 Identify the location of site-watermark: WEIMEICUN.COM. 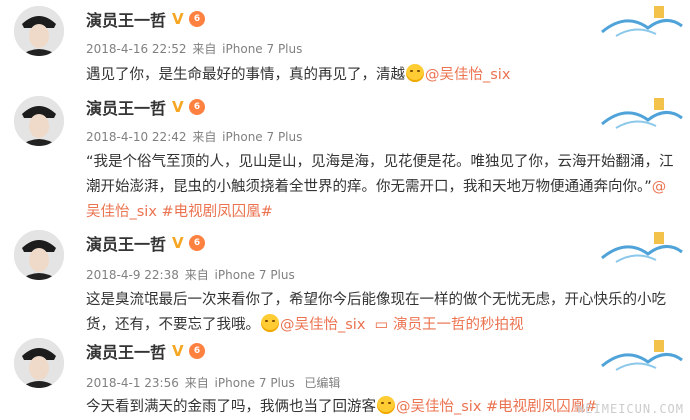
(630, 409).